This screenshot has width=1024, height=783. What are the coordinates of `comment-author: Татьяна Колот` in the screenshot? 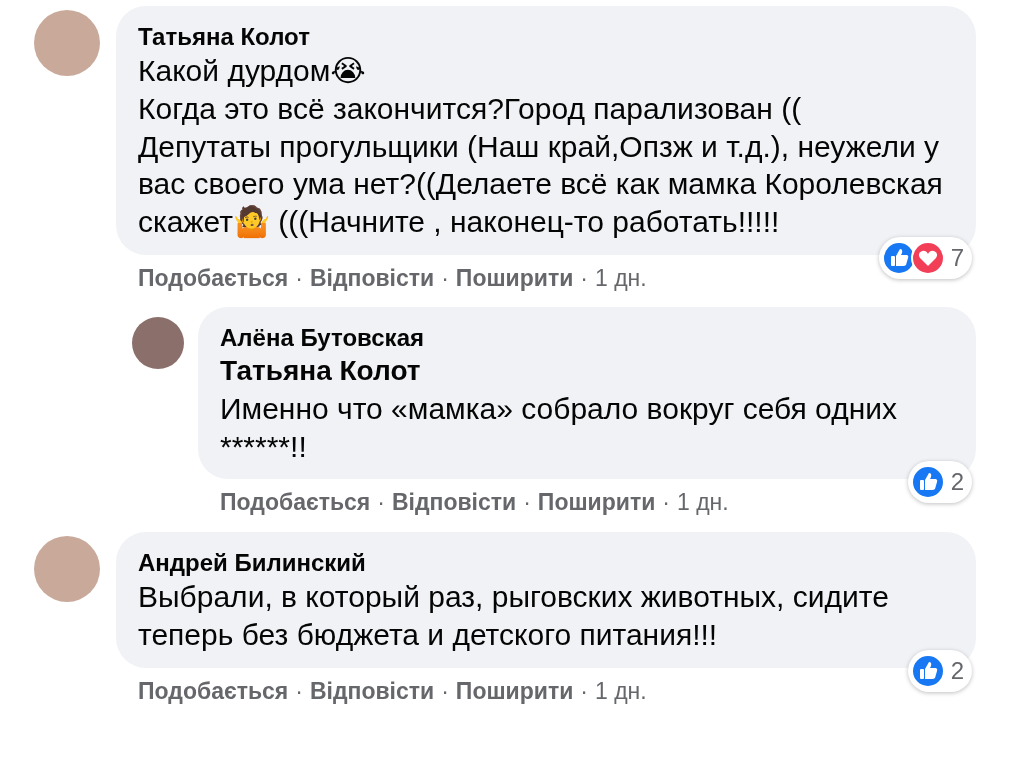 It's located at (542, 37).